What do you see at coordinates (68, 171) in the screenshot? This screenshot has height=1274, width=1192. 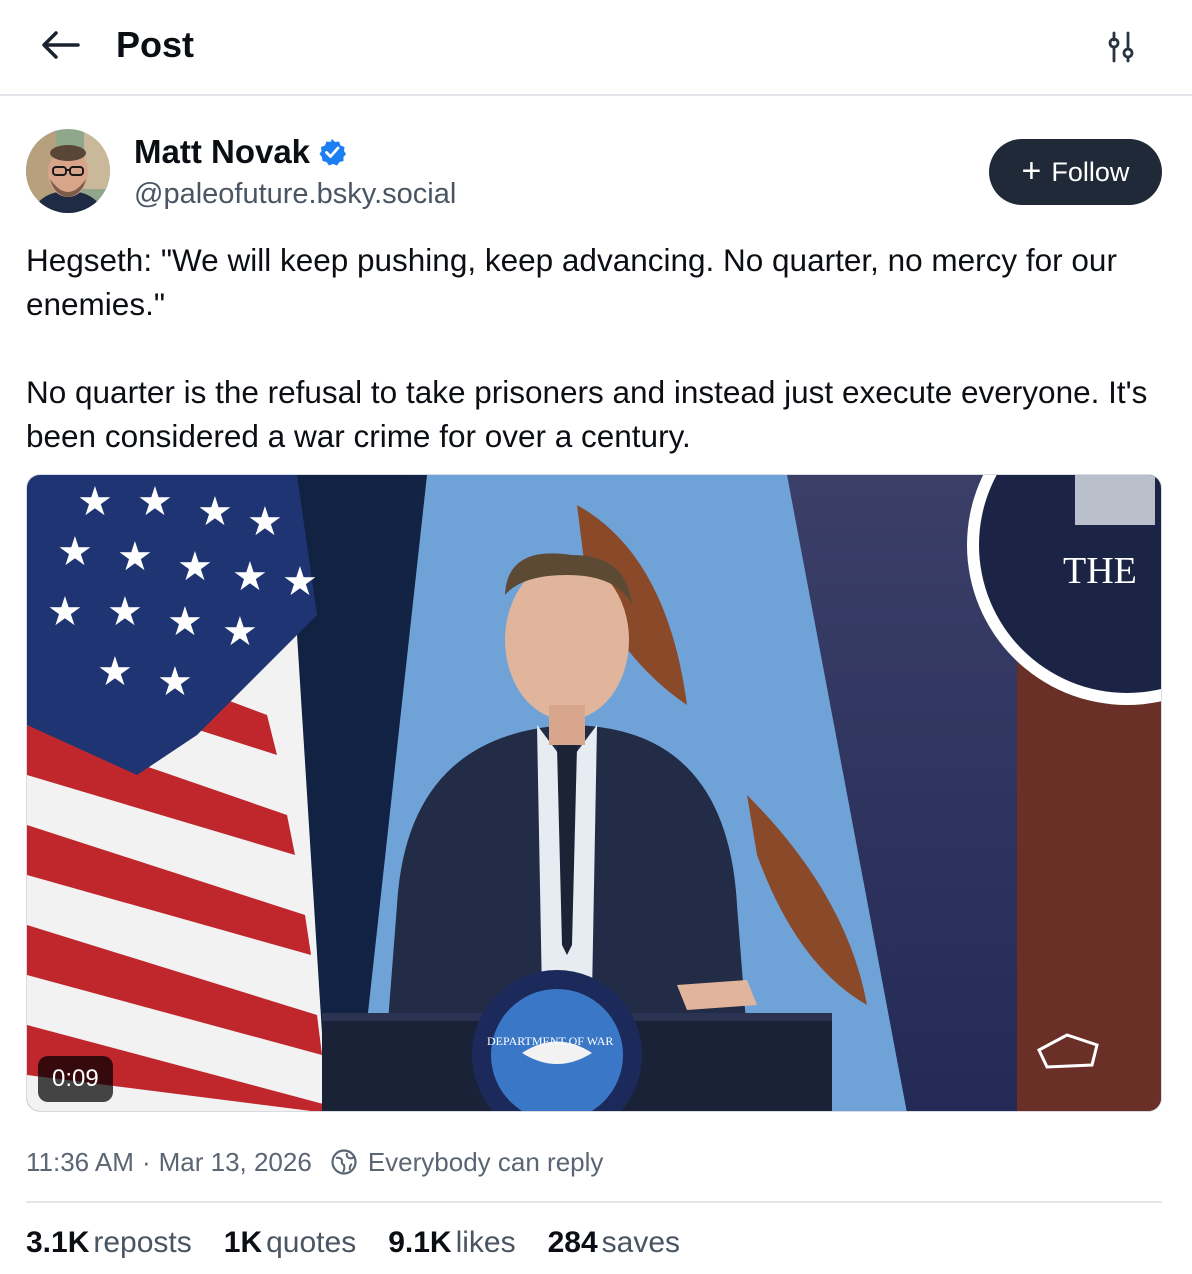 I see `avatar` at bounding box center [68, 171].